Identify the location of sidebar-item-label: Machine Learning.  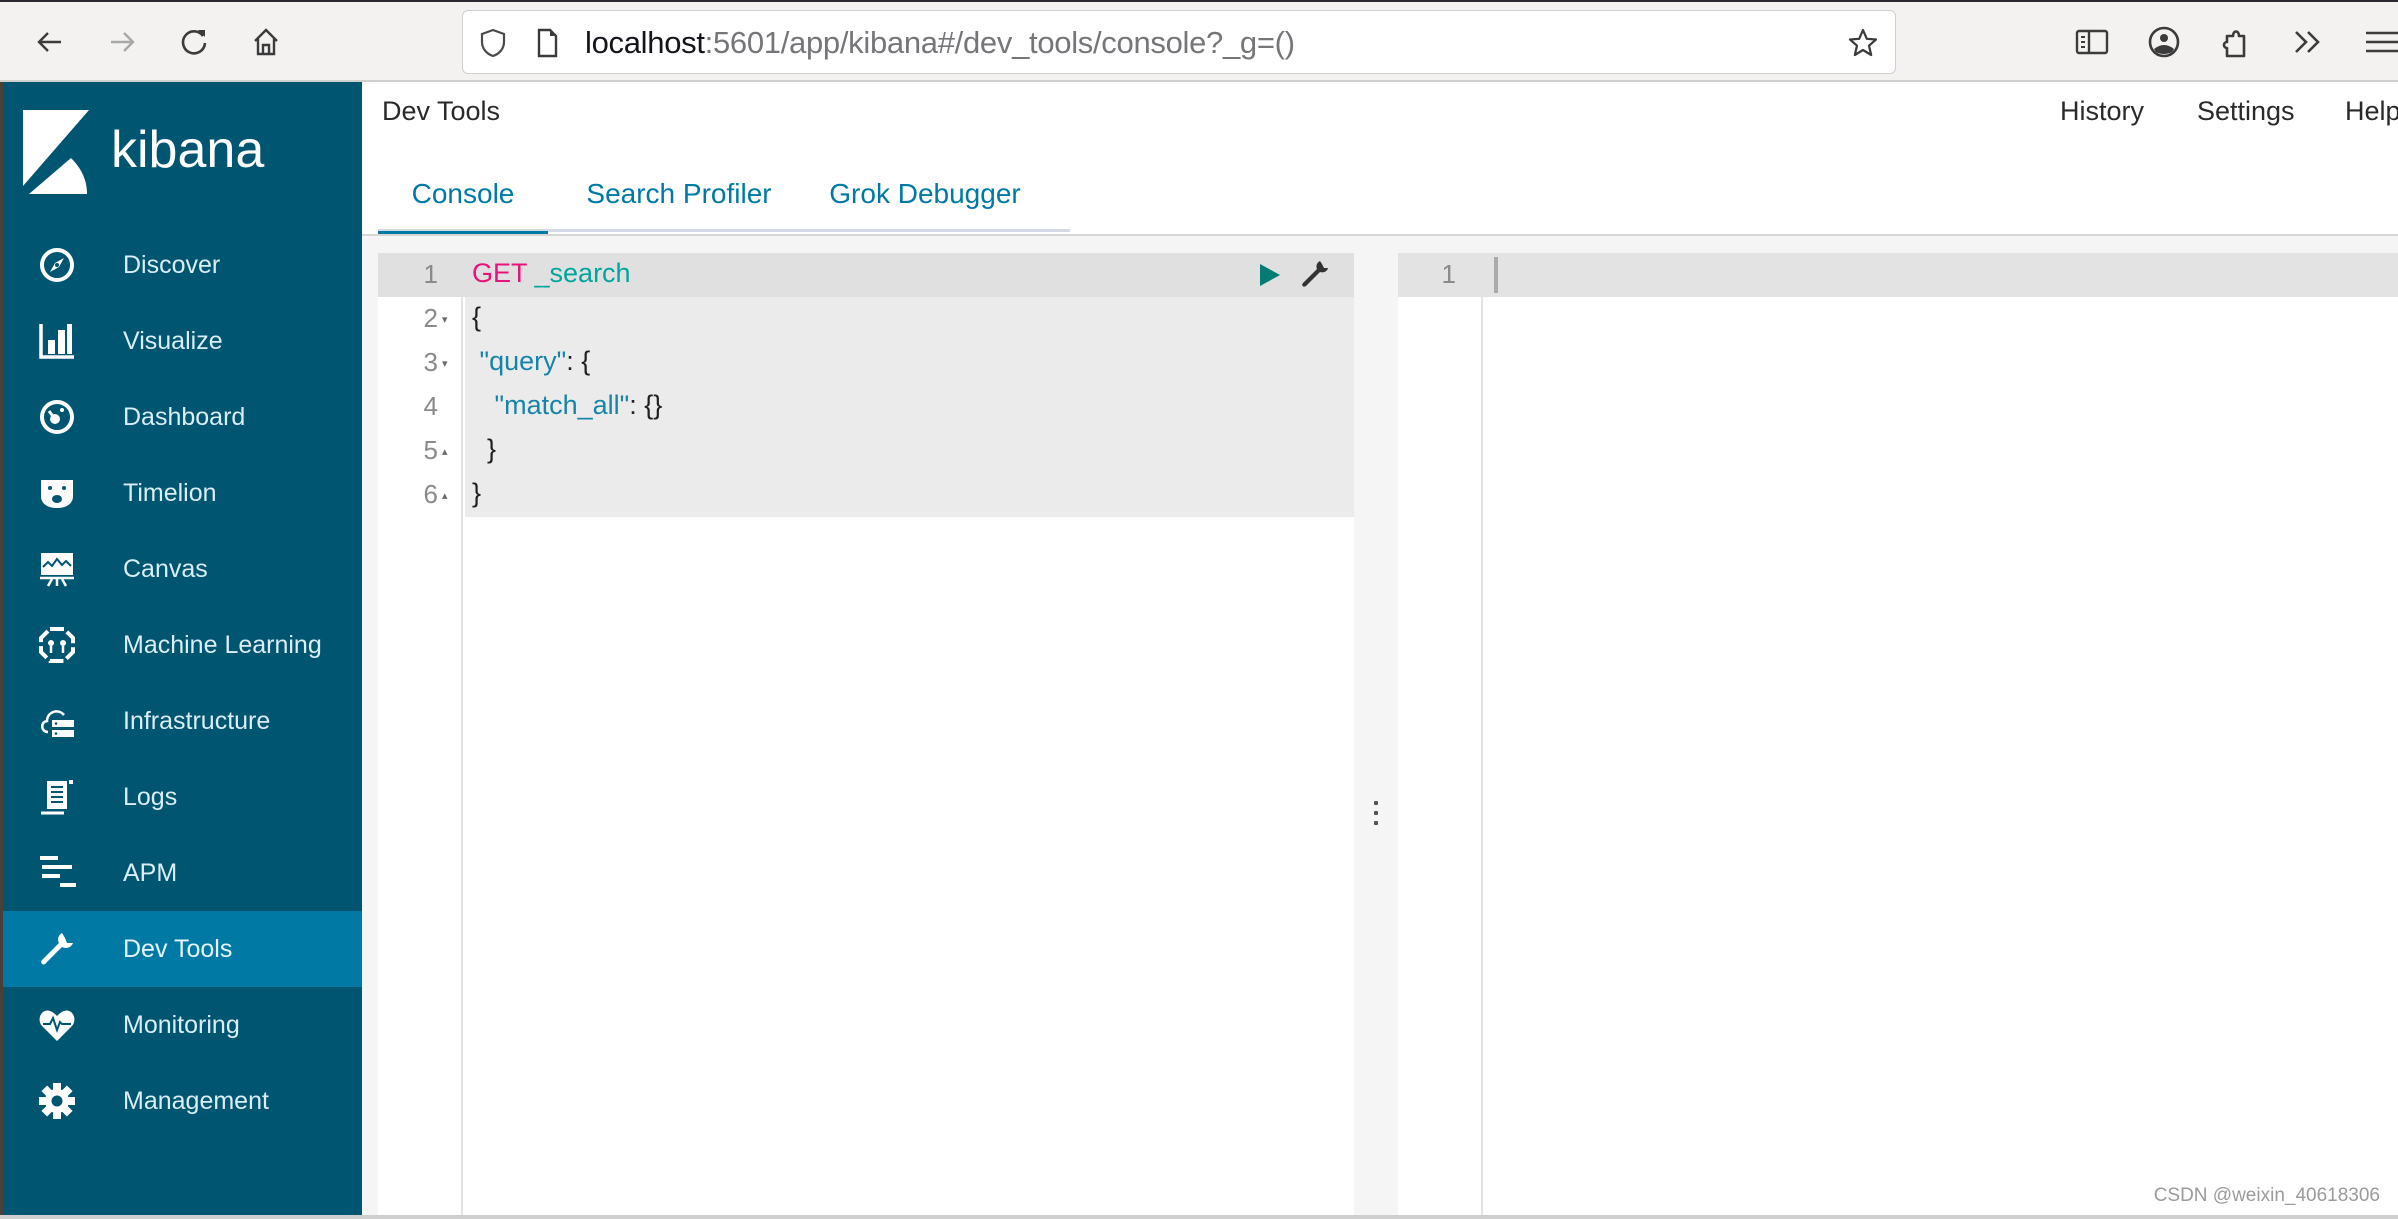
(222, 644).